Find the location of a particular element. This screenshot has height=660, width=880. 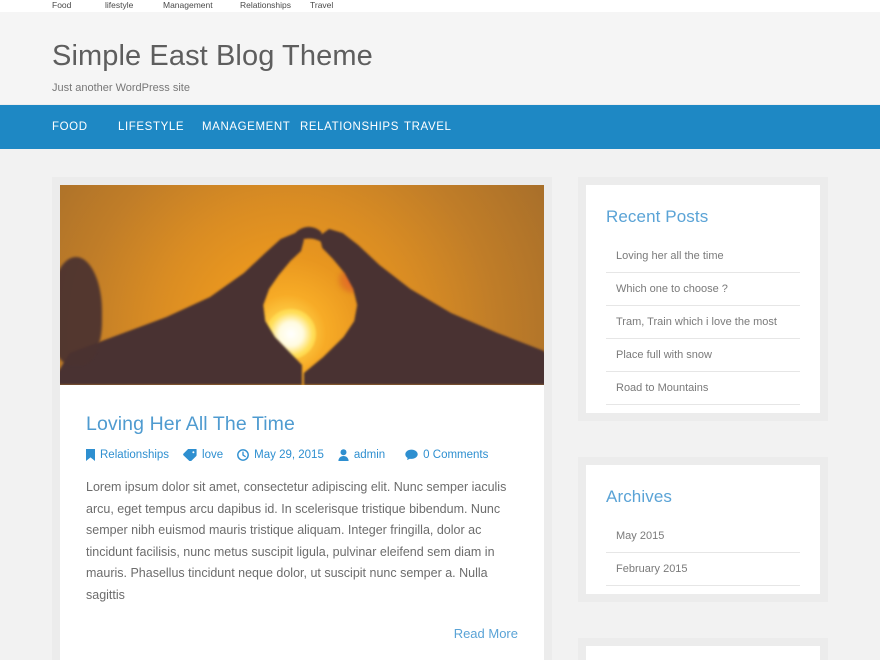

list-item: February 2015 is located at coordinates (703, 569).